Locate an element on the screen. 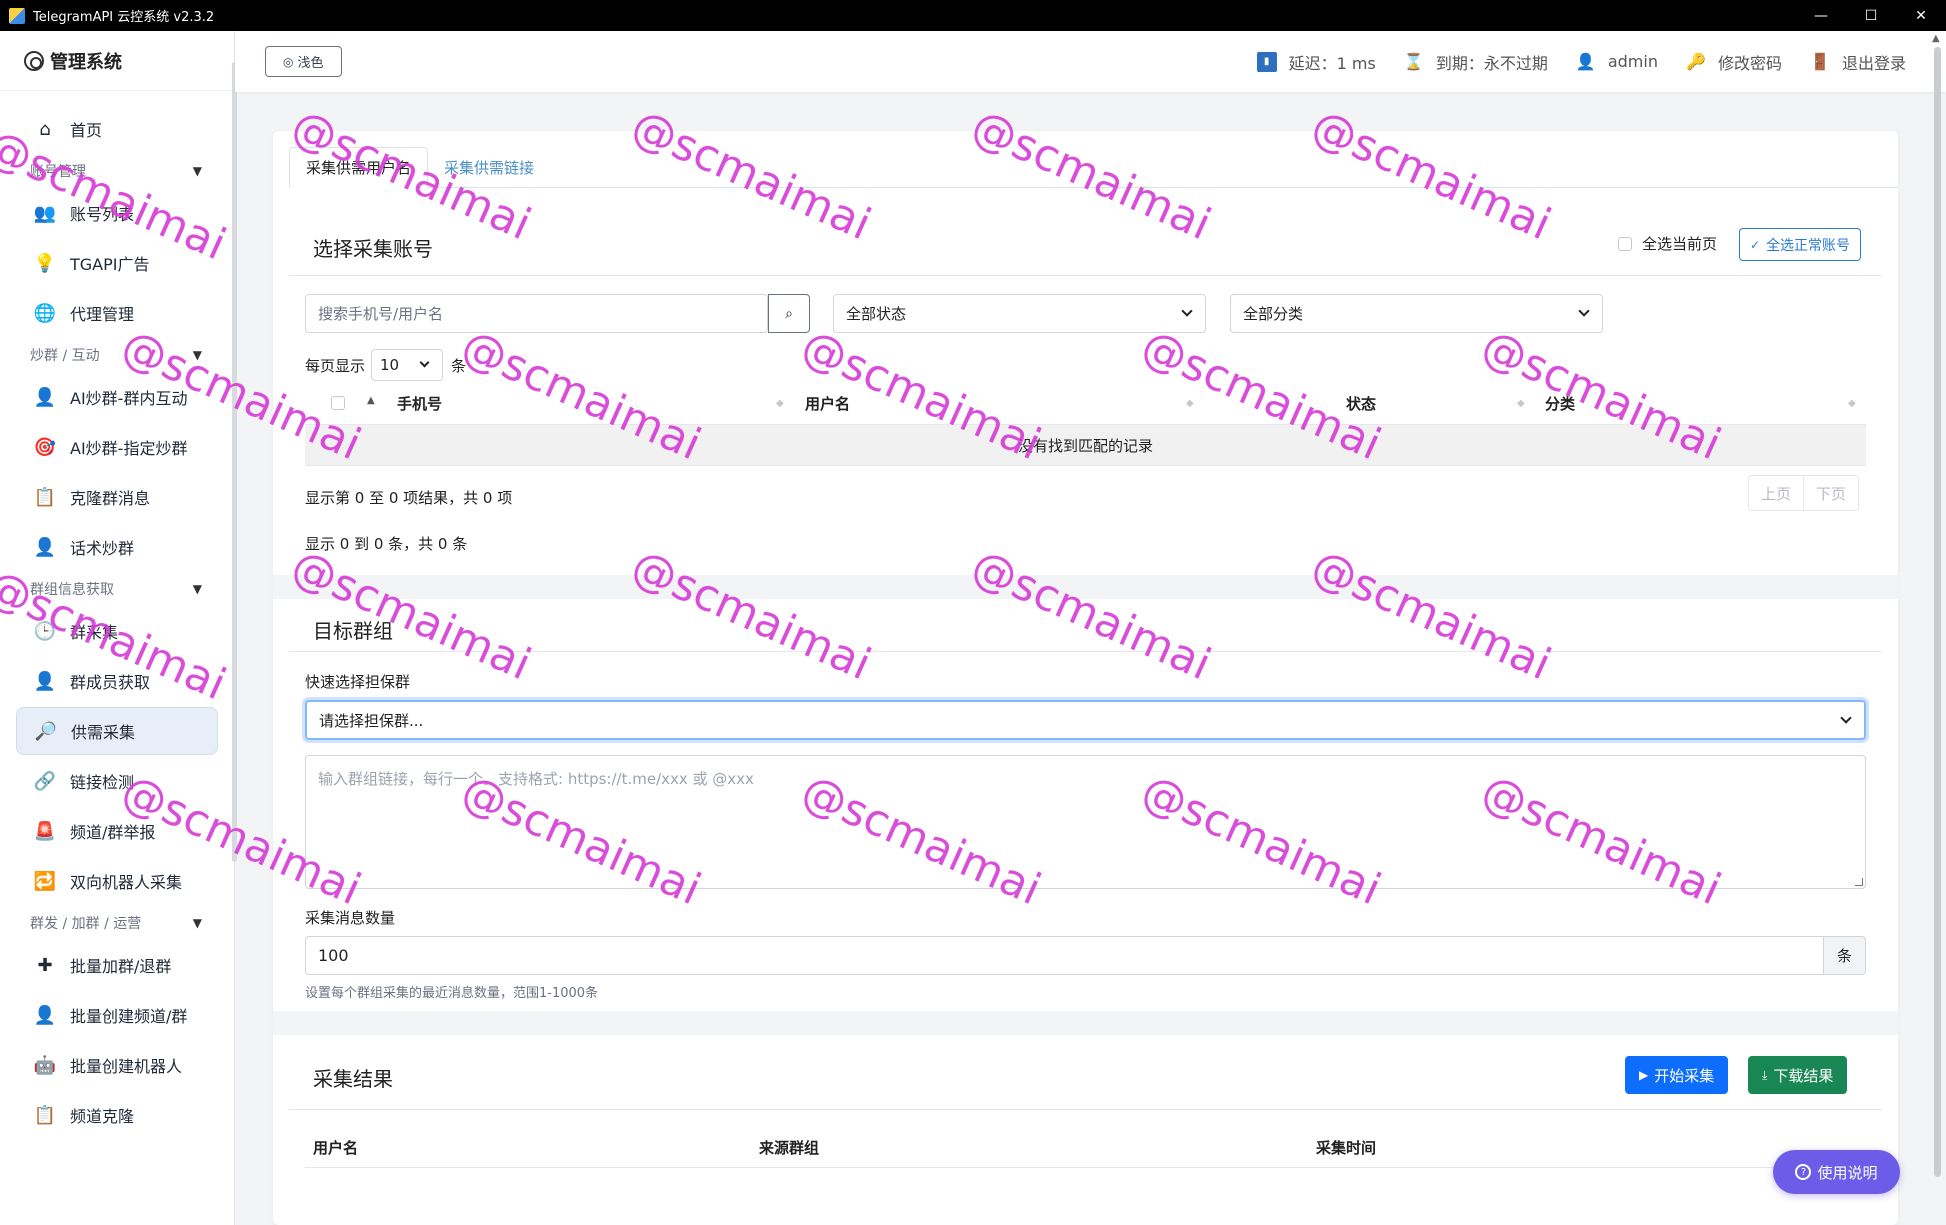 The image size is (1946, 1225). logout-label: 退出登录 is located at coordinates (1873, 63).